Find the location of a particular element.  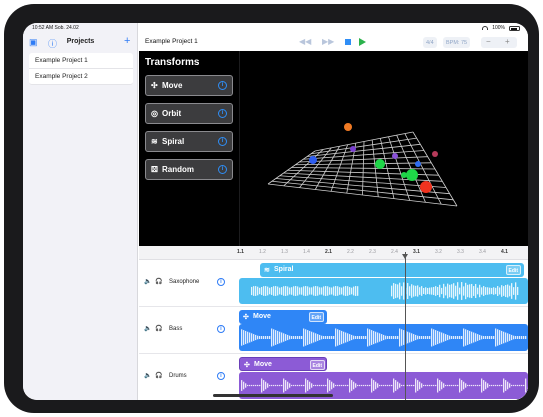

forward-icon: ▶▶ is located at coordinates (328, 41).